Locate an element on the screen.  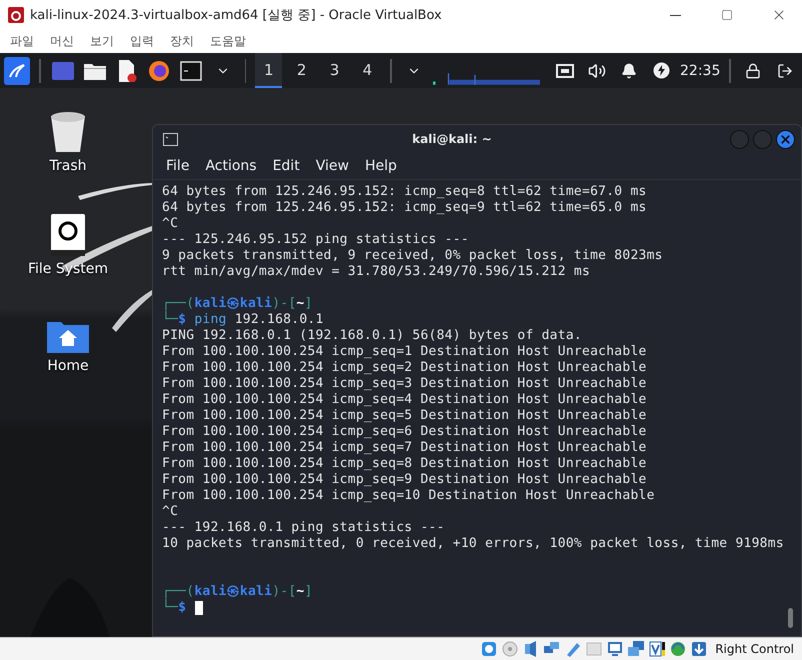
terminal-title: kali@kali: ~ is located at coordinates (452, 139).